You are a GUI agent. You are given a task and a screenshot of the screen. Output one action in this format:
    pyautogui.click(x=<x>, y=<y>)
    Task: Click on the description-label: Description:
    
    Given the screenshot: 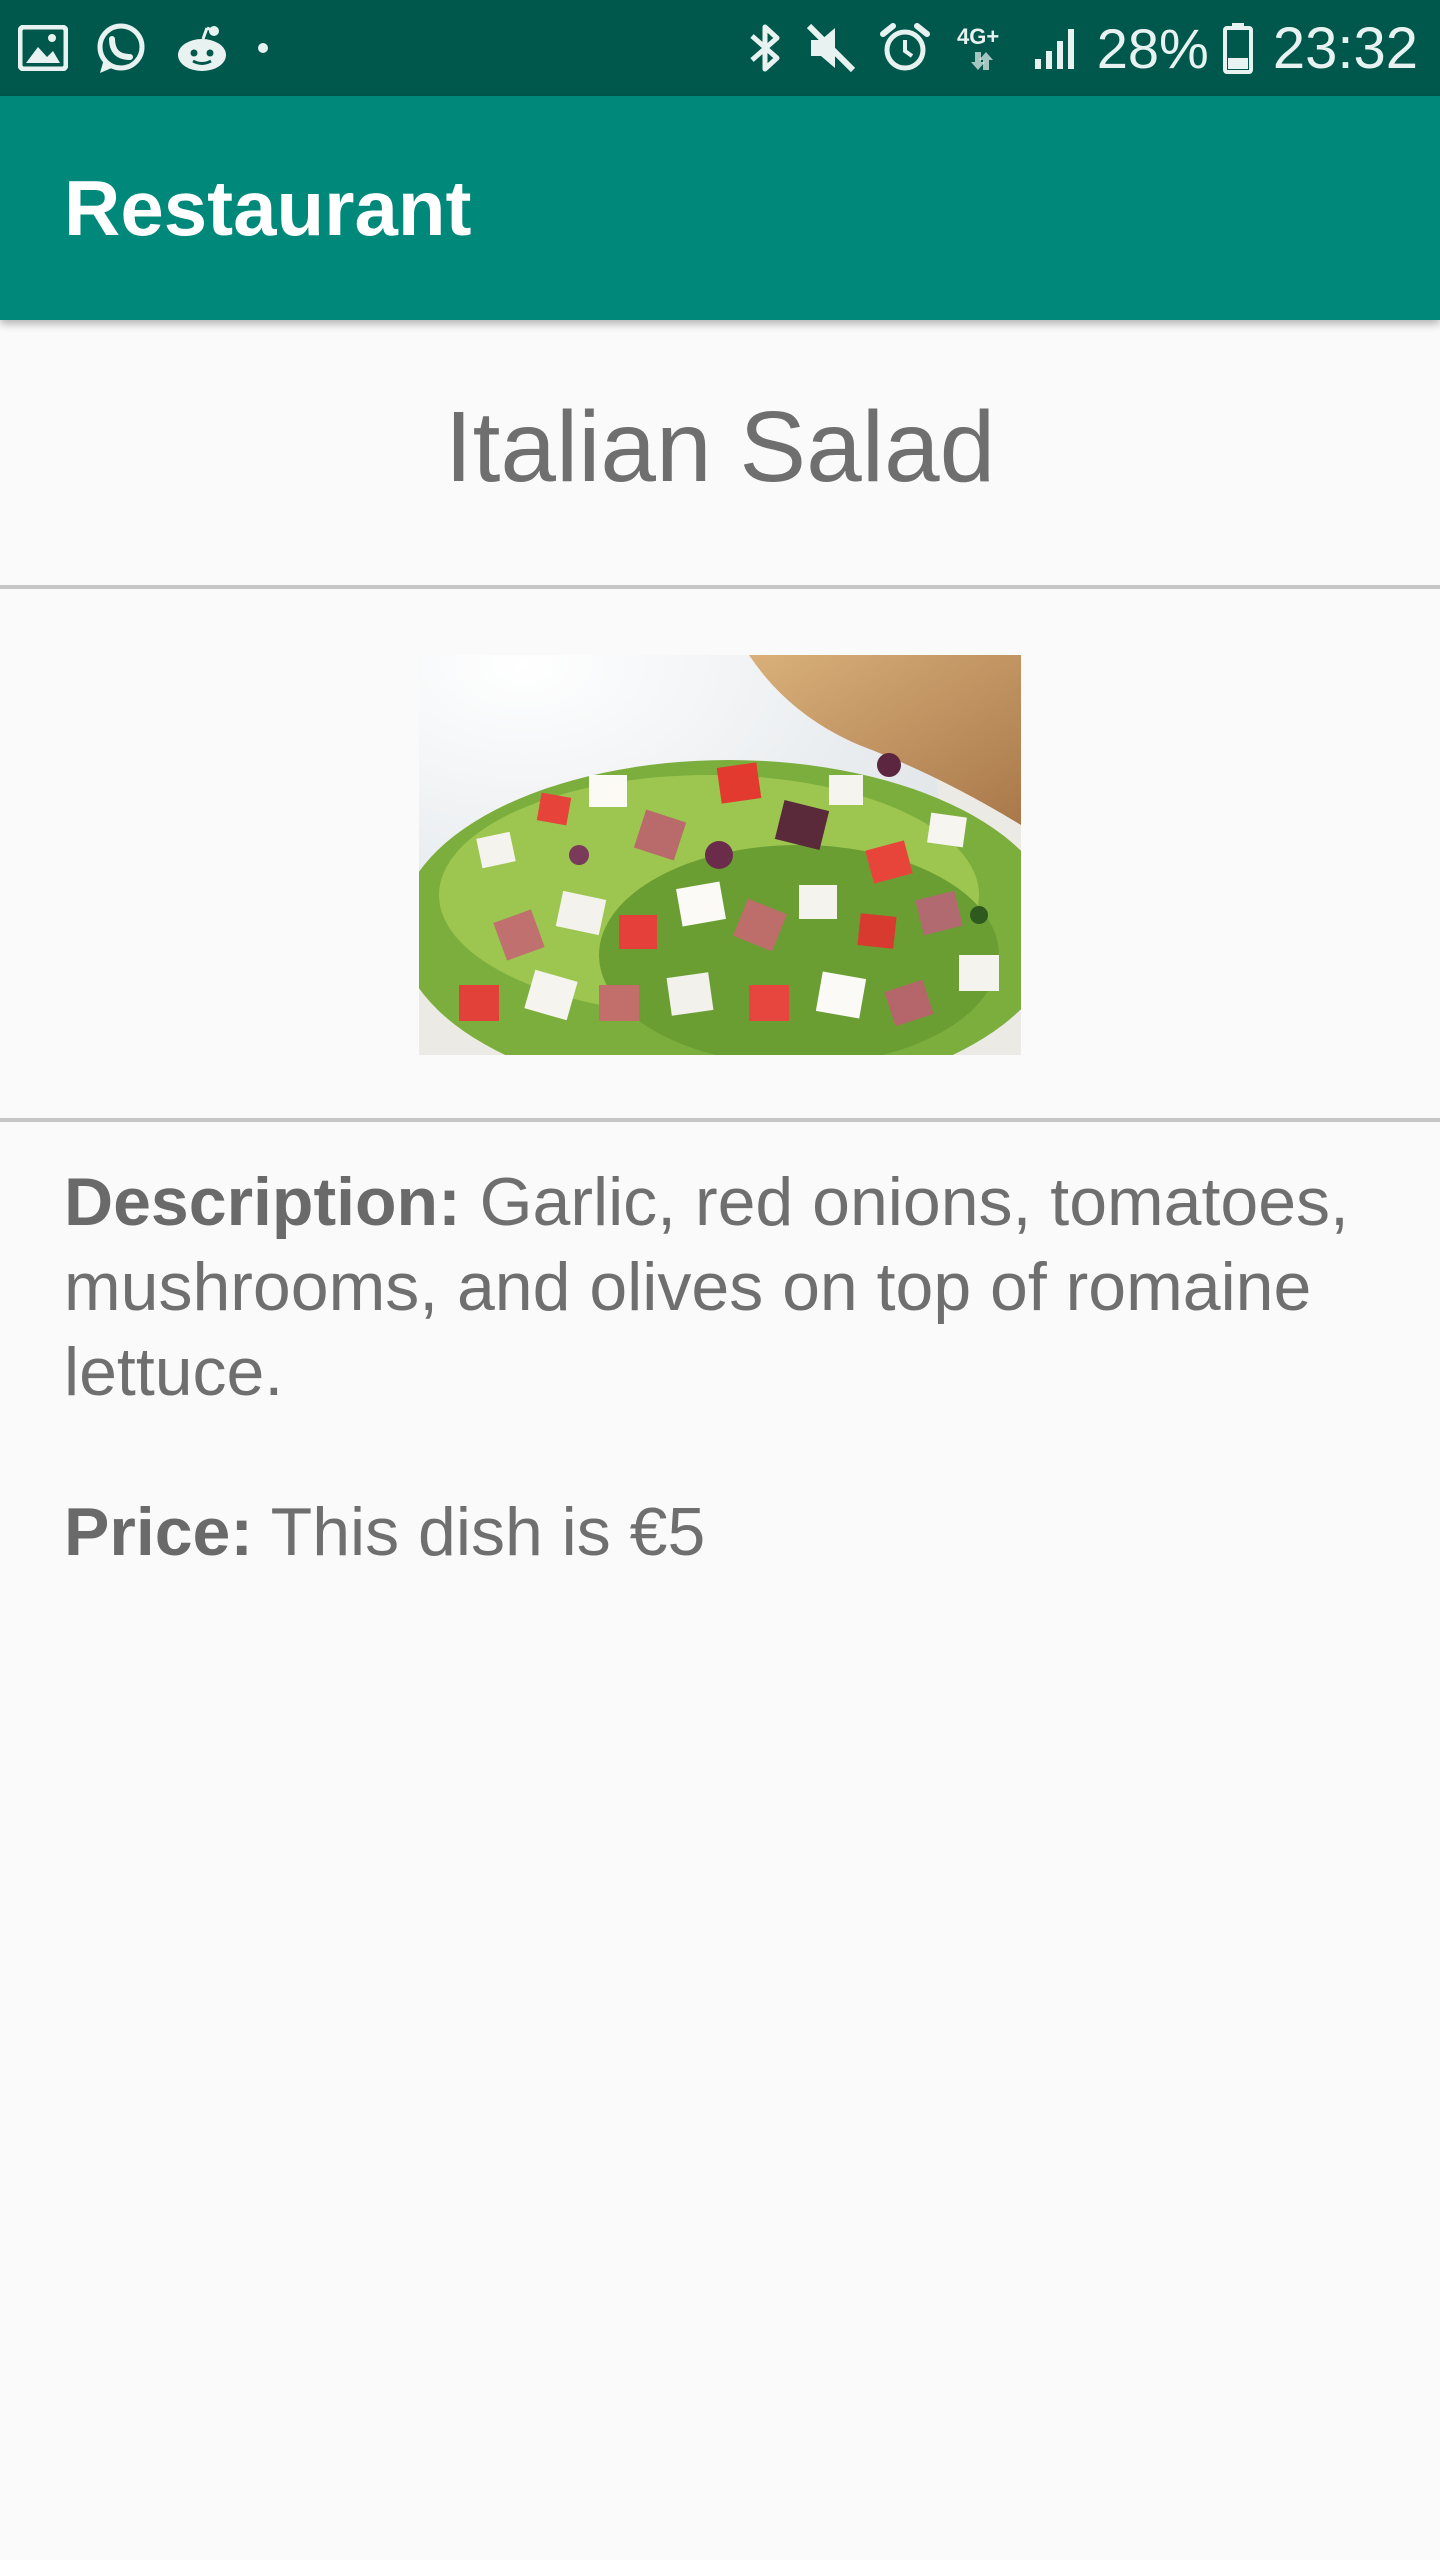 What is the action you would take?
    pyautogui.click(x=262, y=1202)
    